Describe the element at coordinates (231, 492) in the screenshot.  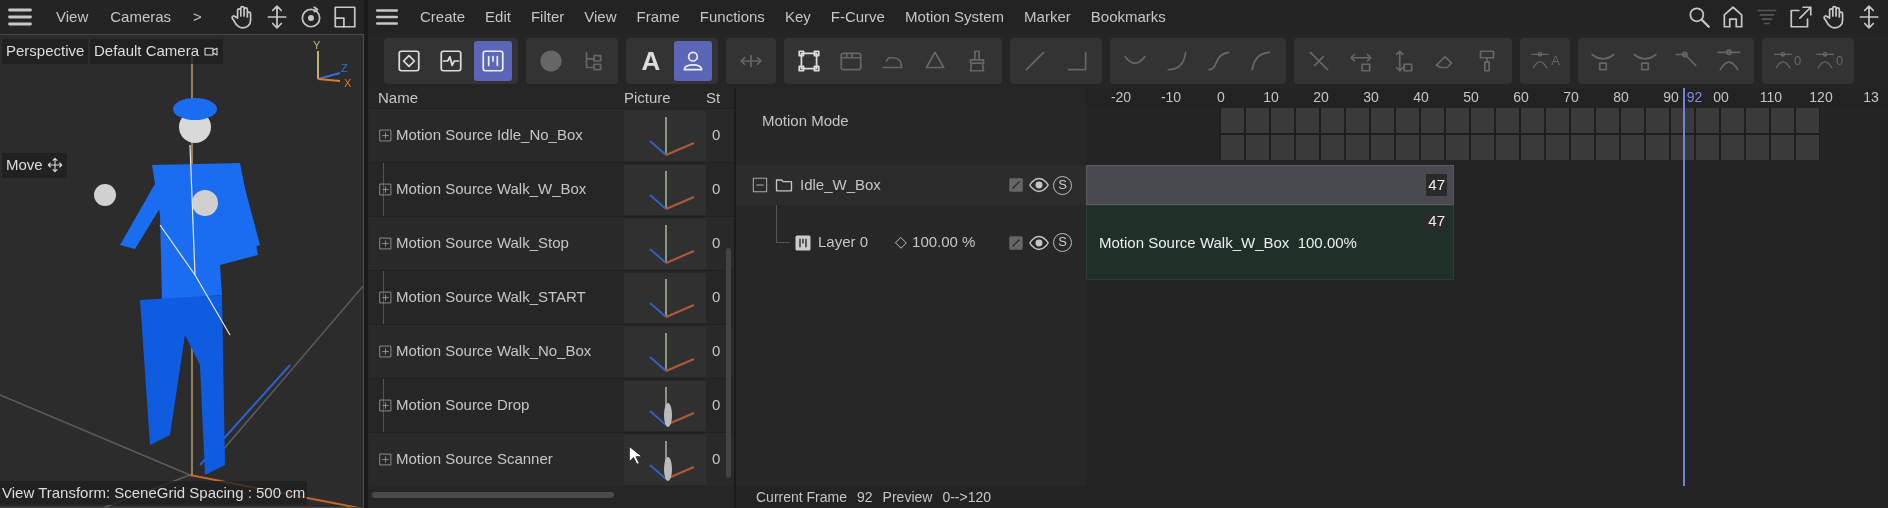
I see `grid-spacing-label: Grid Spacing : 500 cm` at that location.